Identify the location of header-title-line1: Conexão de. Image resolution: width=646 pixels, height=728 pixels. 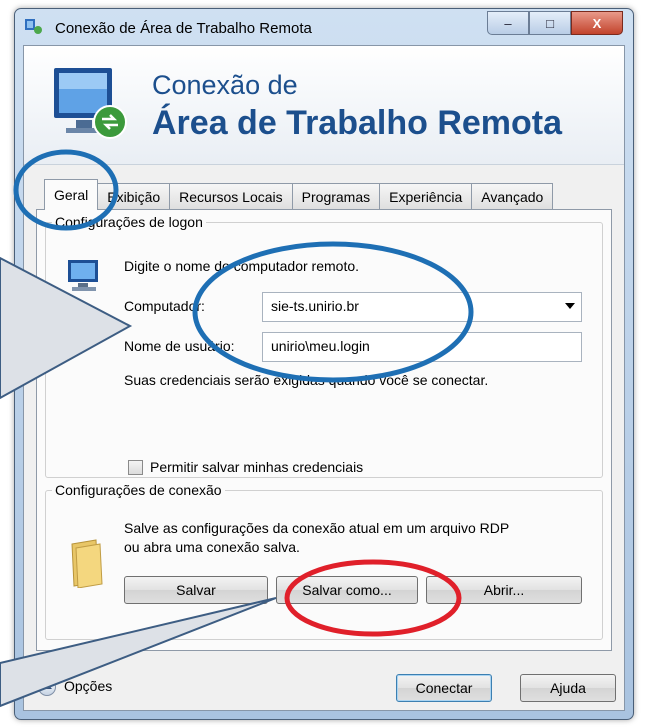
(225, 85).